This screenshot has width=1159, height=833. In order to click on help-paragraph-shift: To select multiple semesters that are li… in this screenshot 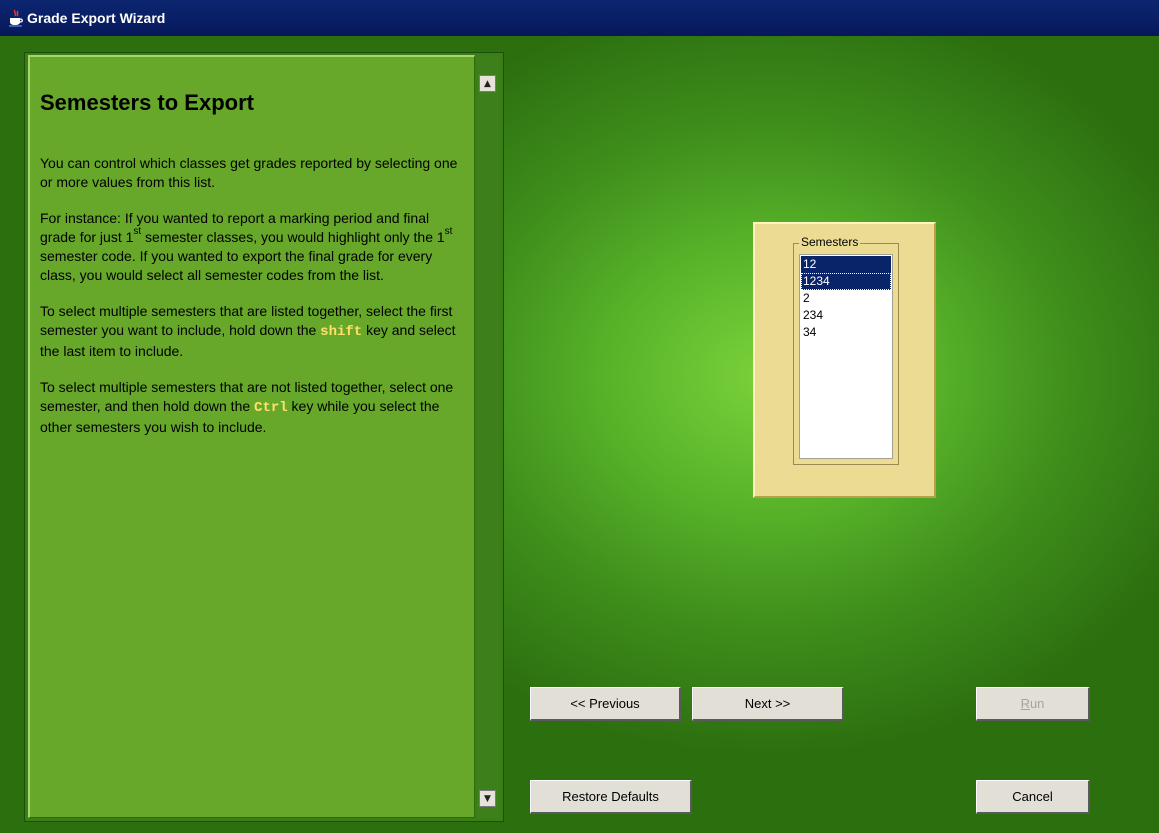, I will do `click(252, 331)`.